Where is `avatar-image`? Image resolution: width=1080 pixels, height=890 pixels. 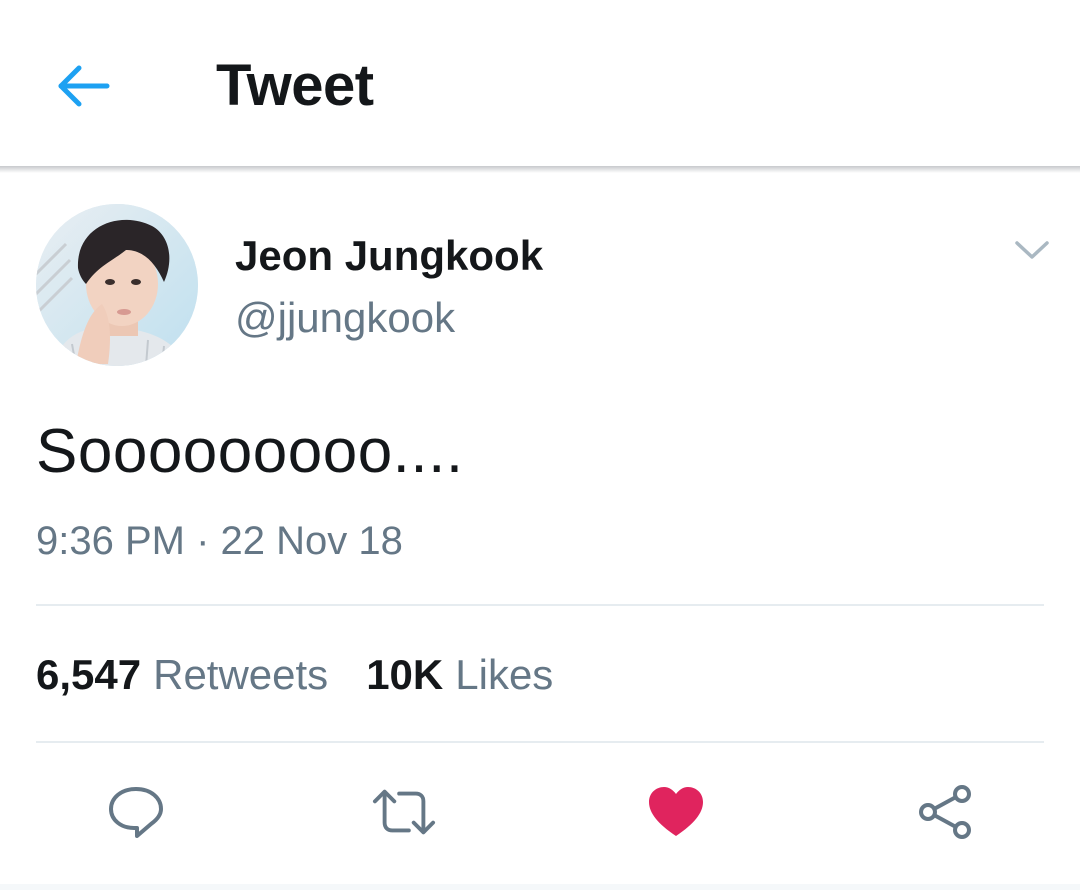 avatar-image is located at coordinates (117, 285).